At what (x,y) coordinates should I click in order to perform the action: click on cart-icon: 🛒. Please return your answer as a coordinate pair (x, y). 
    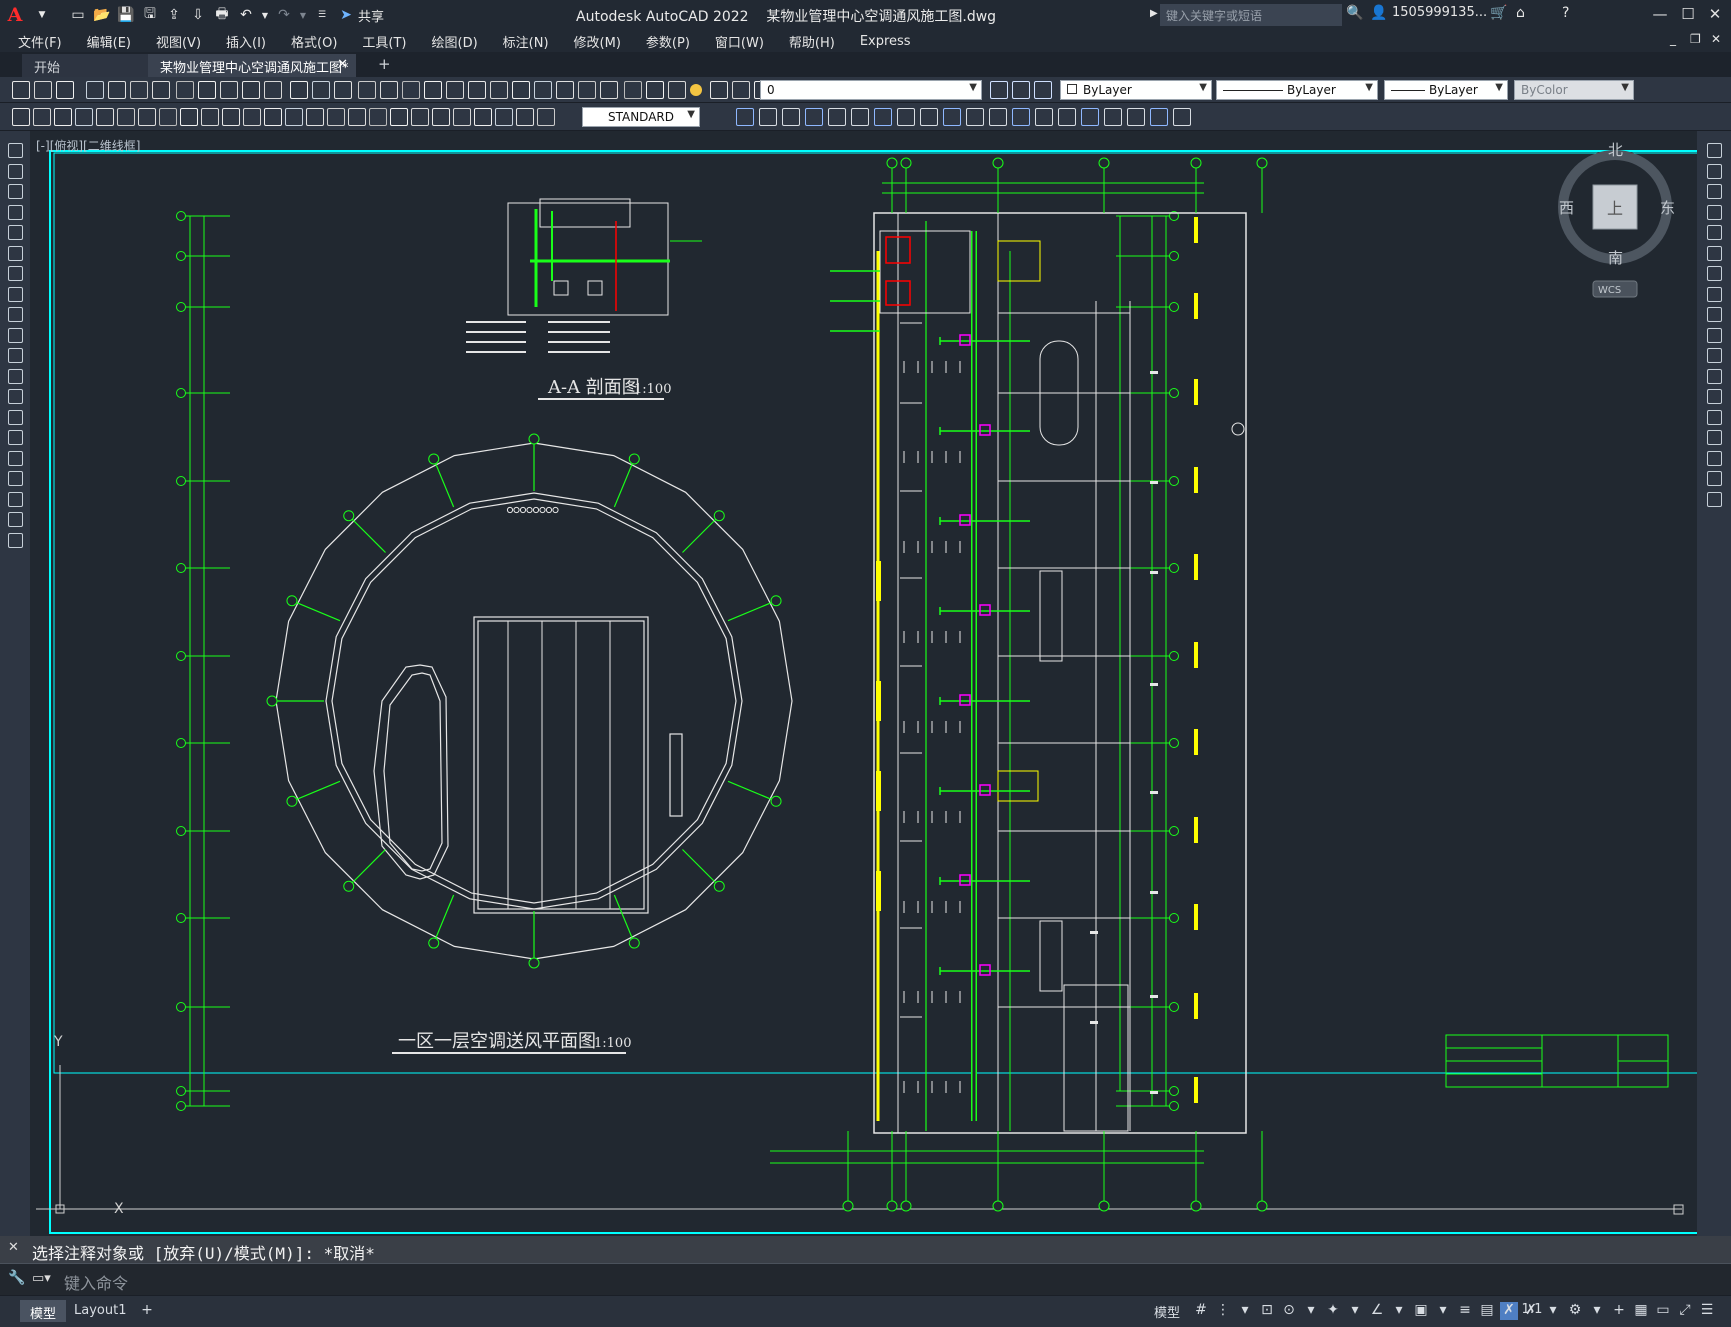
    Looking at the image, I should click on (1498, 13).